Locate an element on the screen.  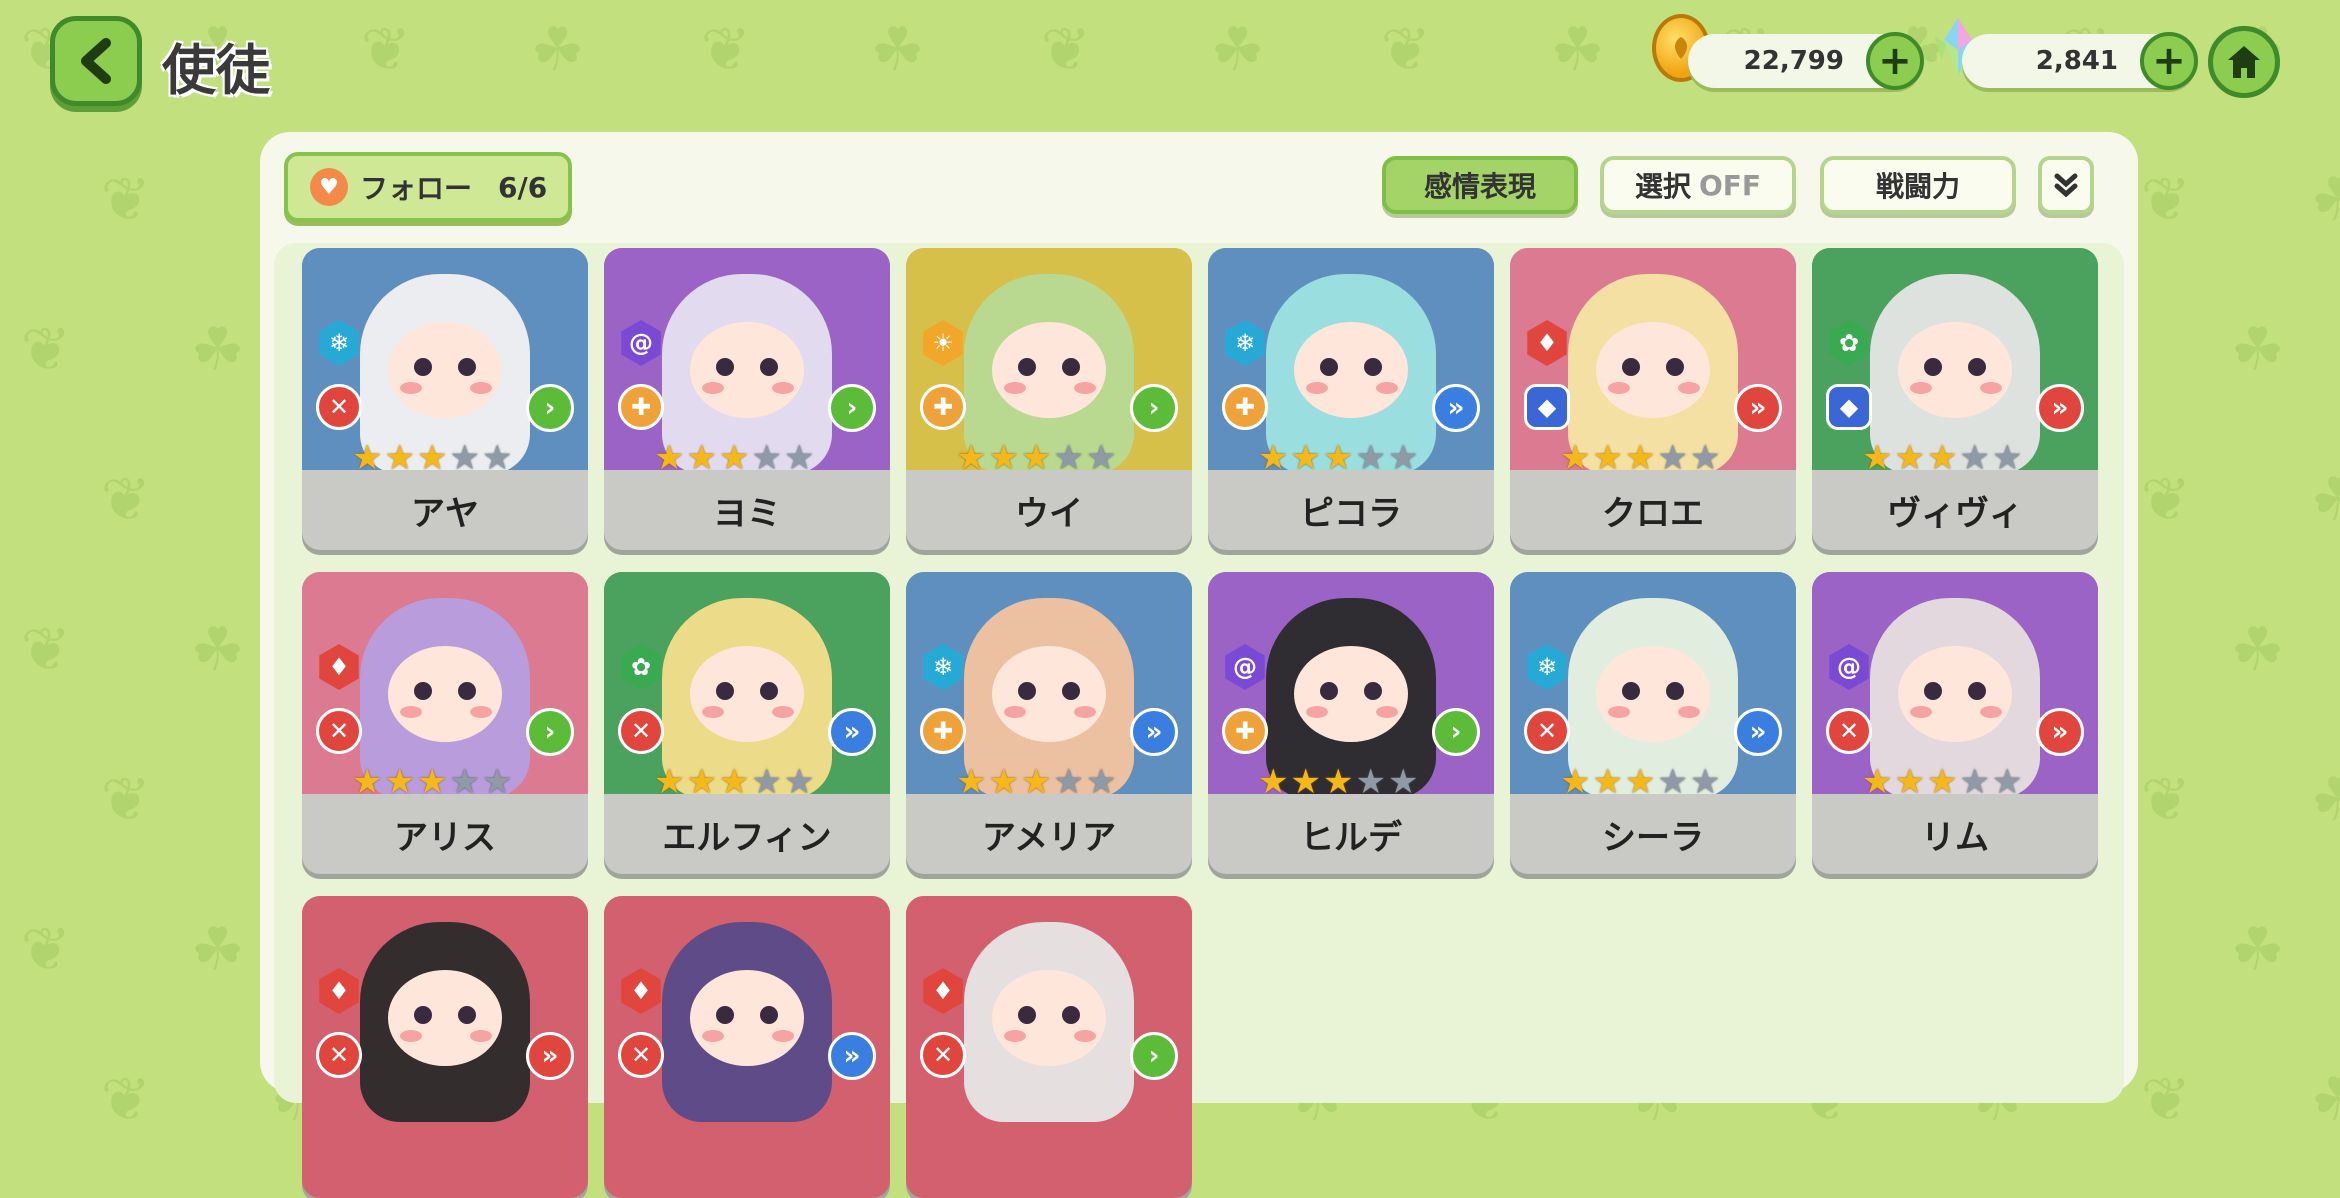
select-toggle-button: 選択 OFF is located at coordinates (1698, 185).